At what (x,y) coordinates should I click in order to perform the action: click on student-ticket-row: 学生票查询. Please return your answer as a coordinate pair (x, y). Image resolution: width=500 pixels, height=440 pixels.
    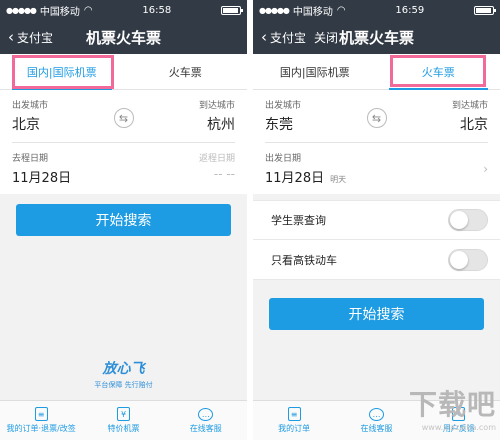
    Looking at the image, I should click on (376, 220).